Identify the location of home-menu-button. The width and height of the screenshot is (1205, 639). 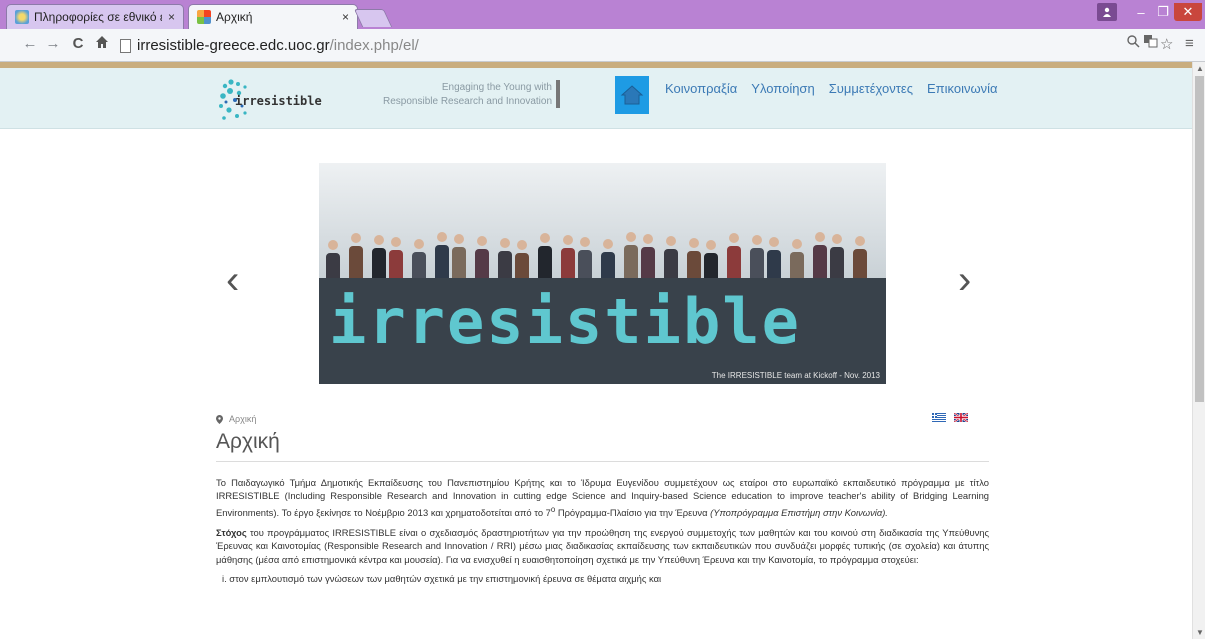
(632, 95).